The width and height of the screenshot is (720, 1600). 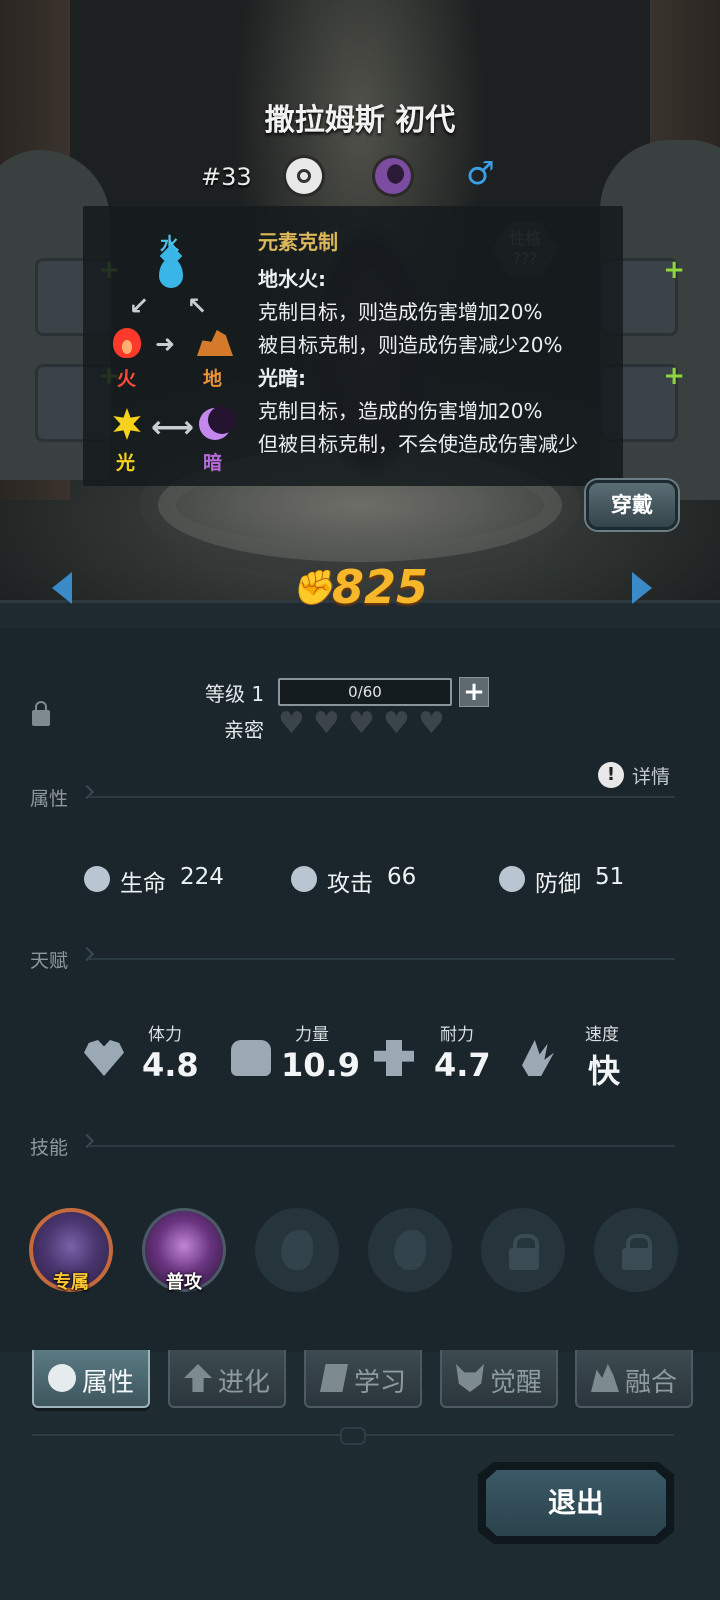 I want to click on tooltip-line: 但被目标克制，不会使造成伤害减少, so click(x=418, y=444).